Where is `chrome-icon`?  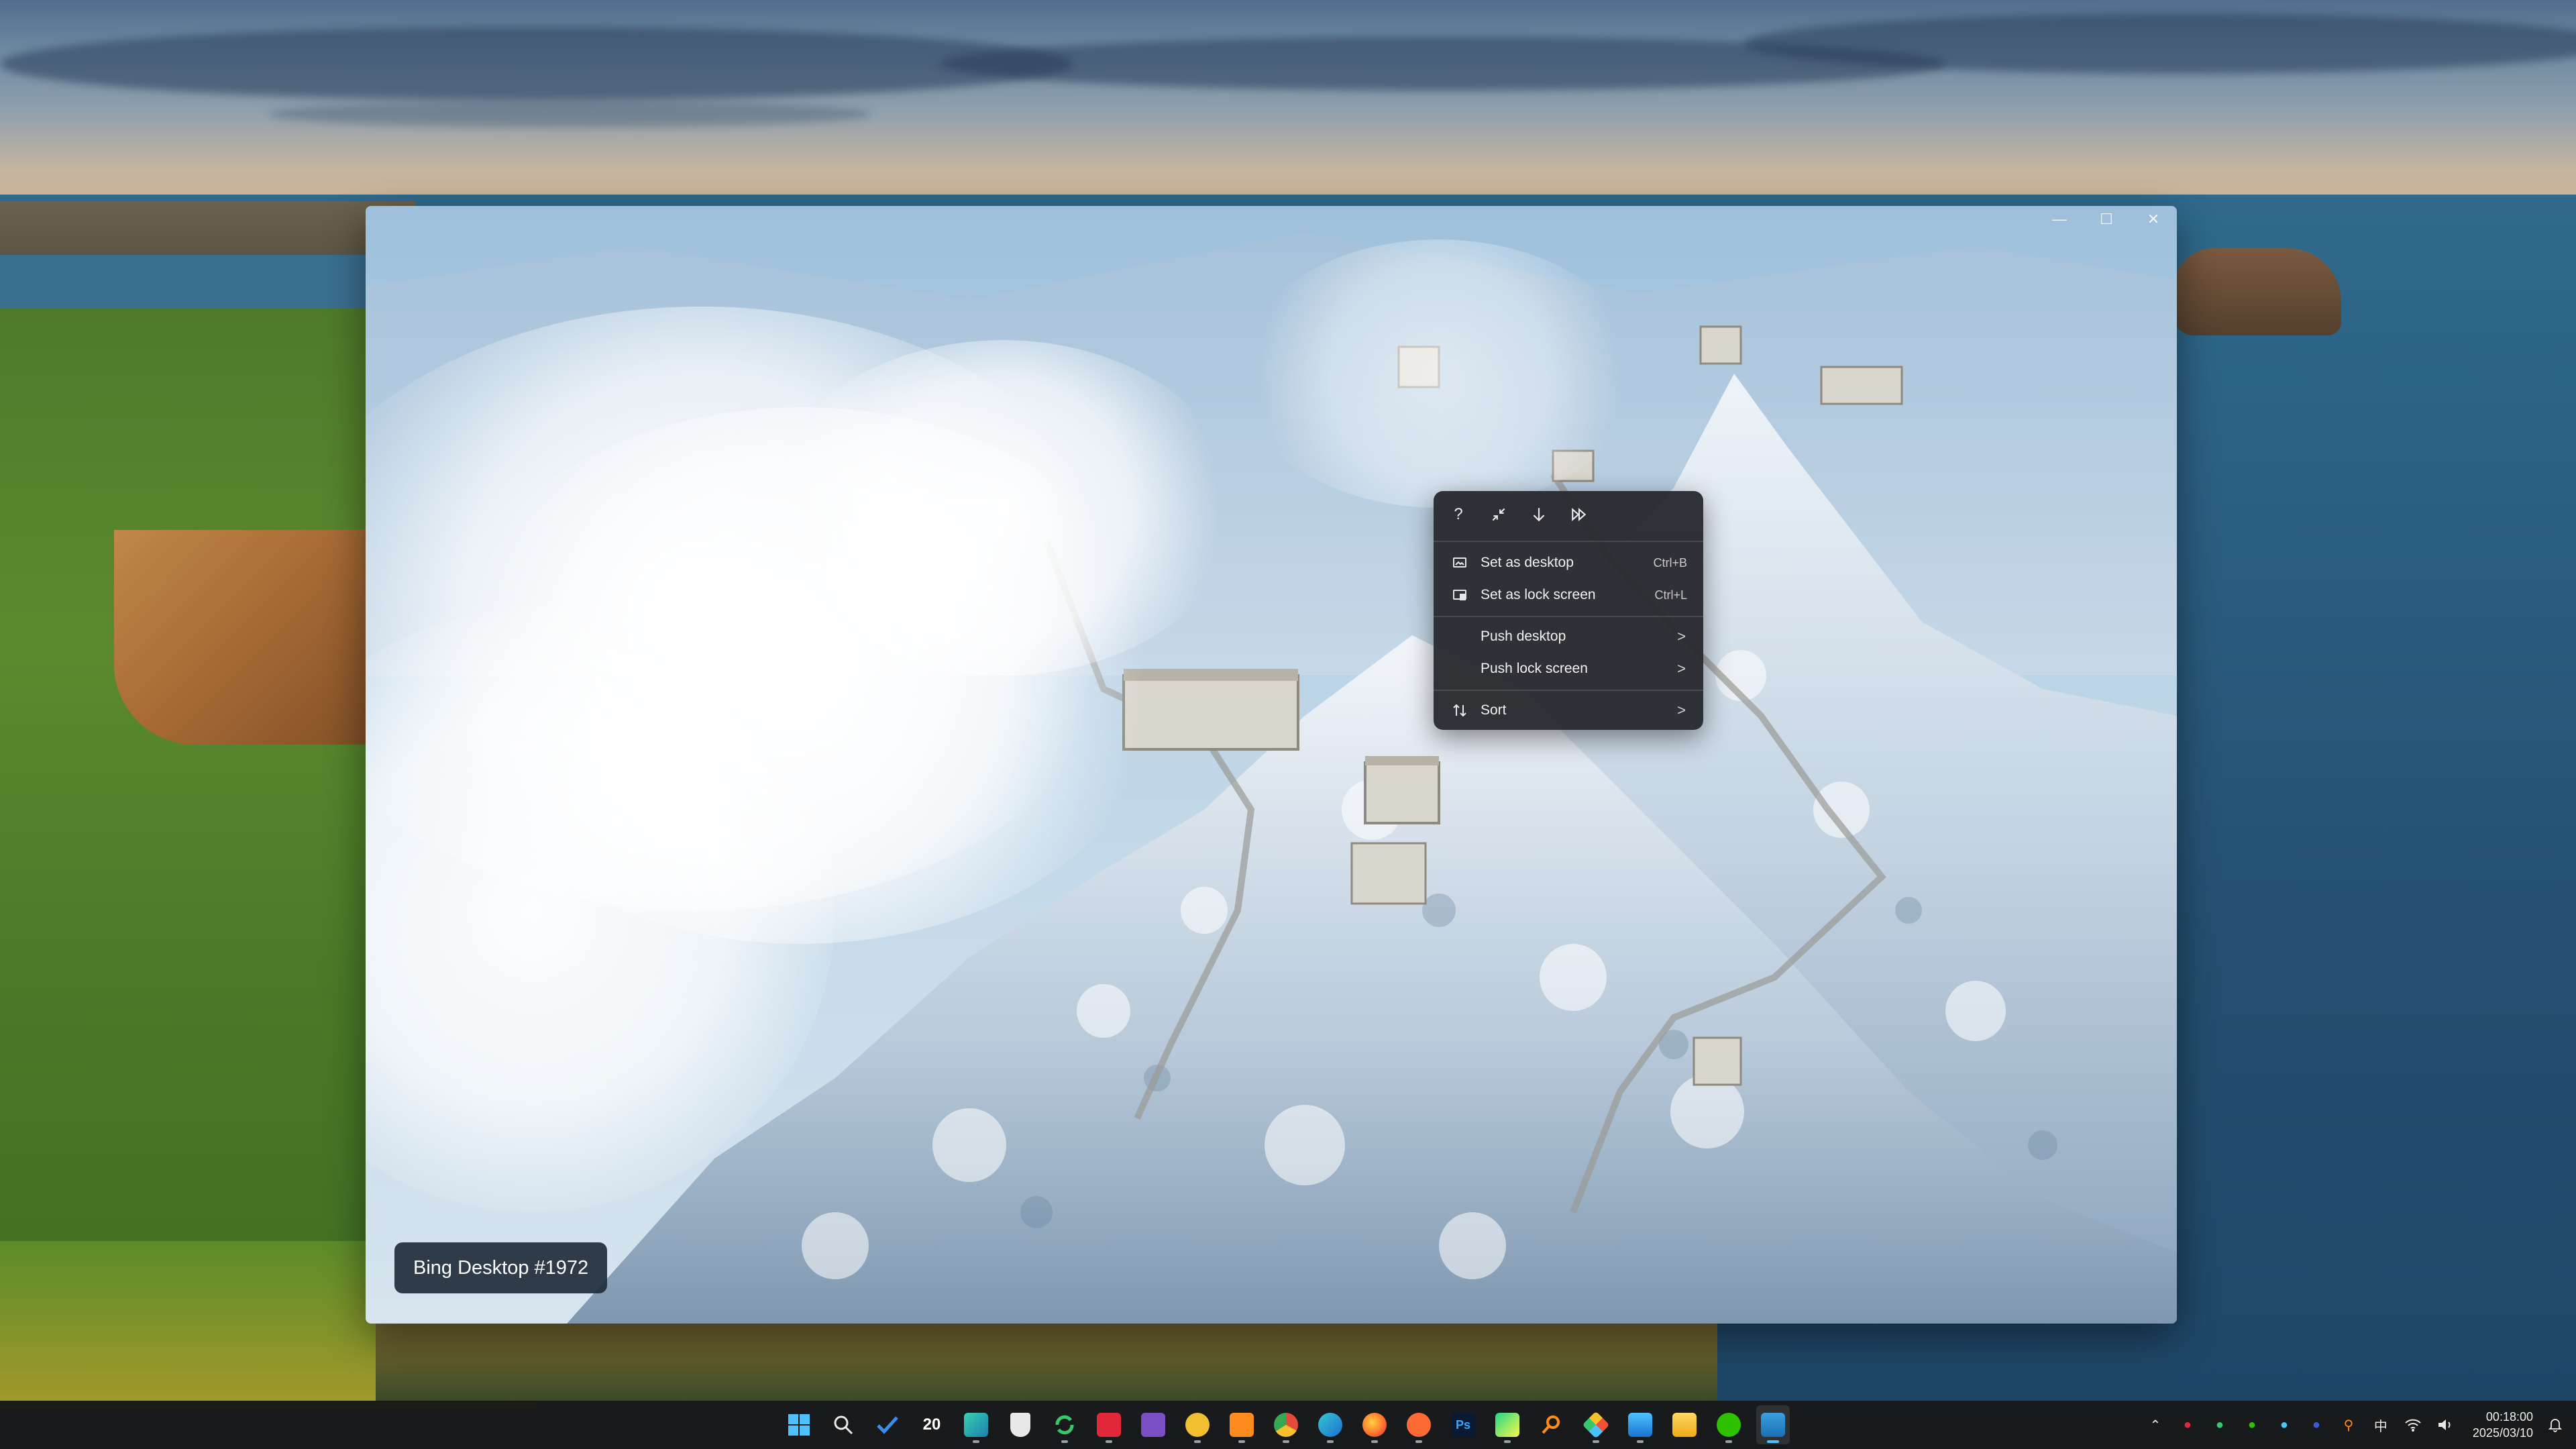
chrome-icon is located at coordinates (1286, 1425).